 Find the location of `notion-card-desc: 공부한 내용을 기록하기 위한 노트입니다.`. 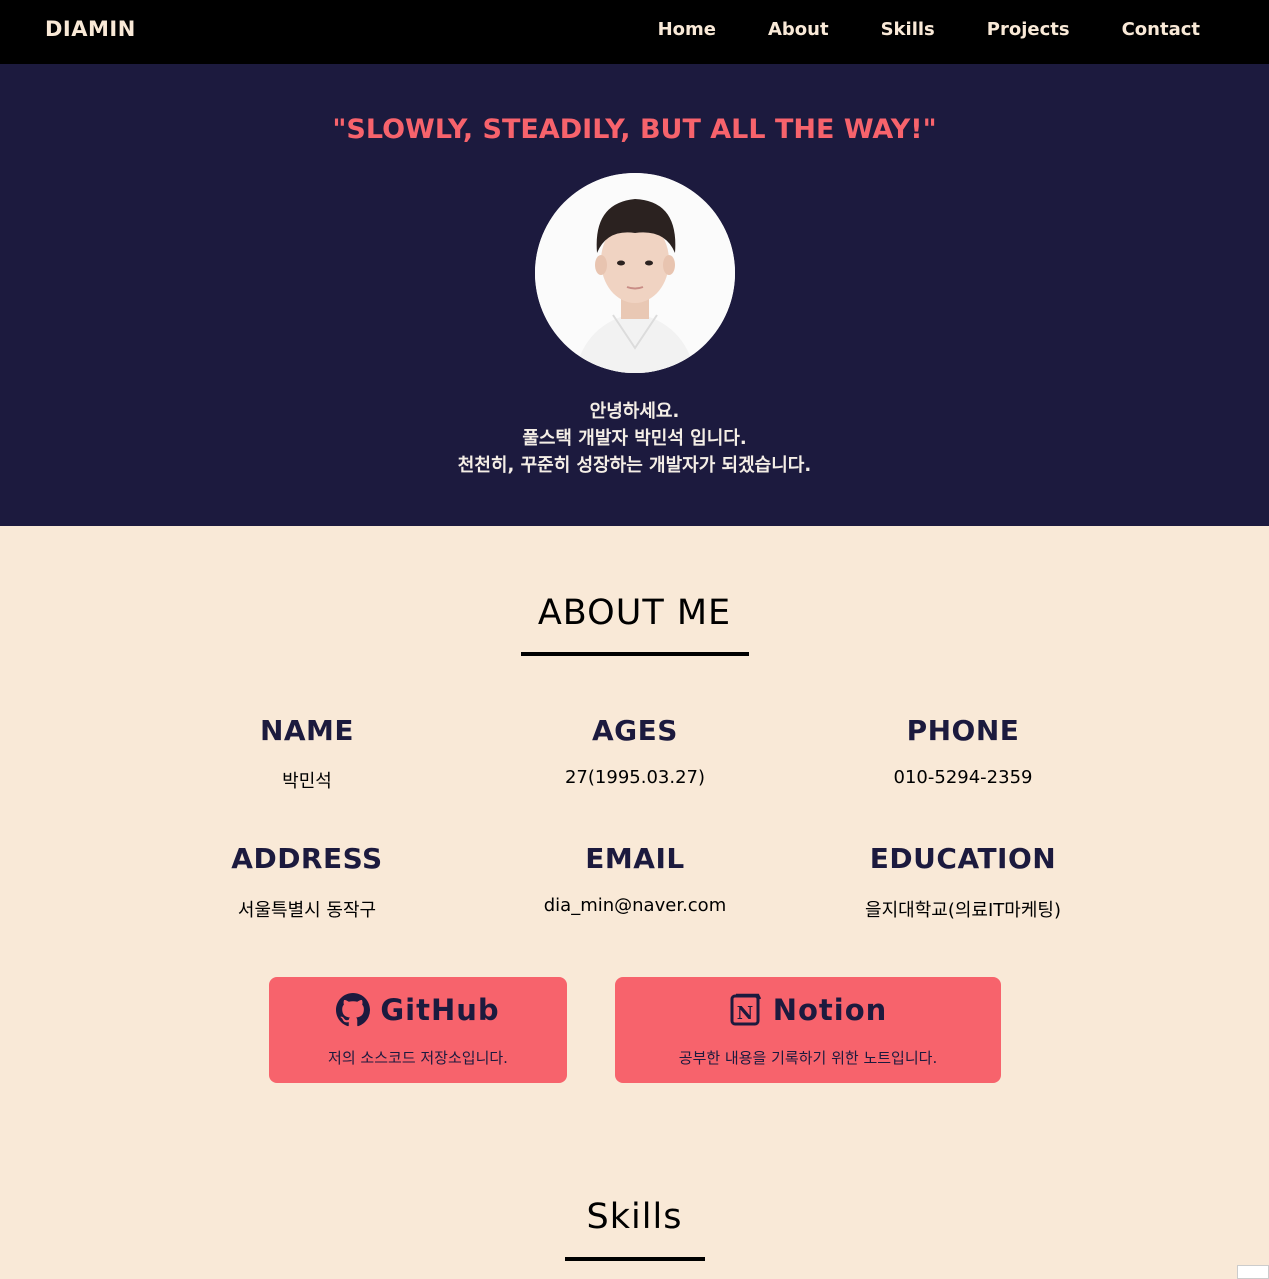

notion-card-desc: 공부한 내용을 기록하기 위한 노트입니다. is located at coordinates (808, 1058).